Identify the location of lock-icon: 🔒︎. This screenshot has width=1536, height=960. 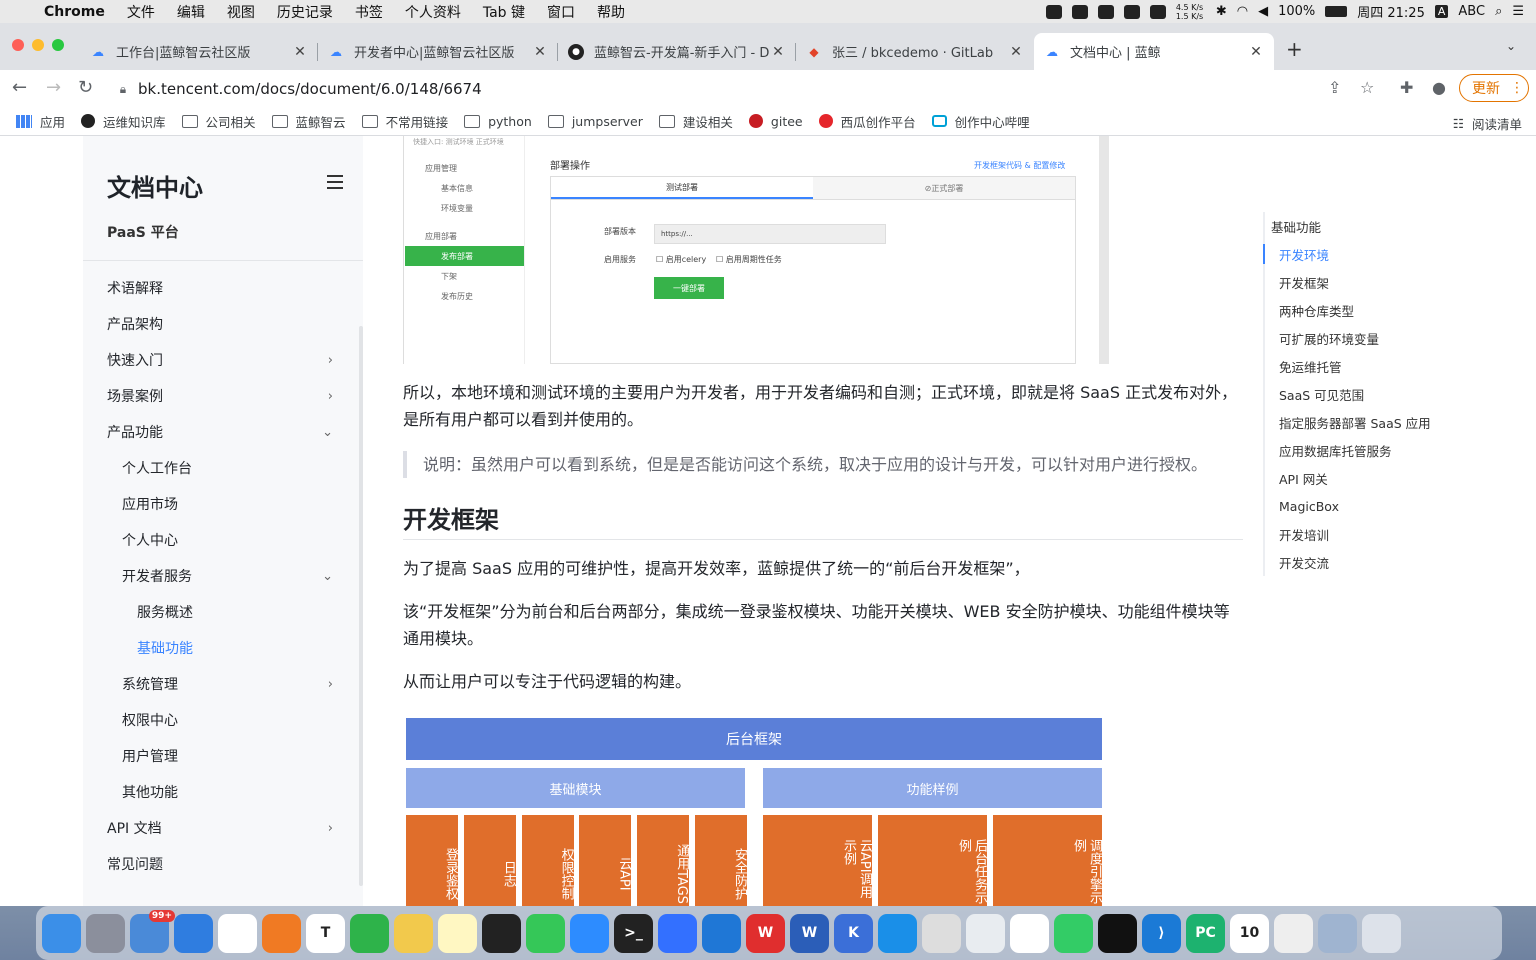
(123, 89).